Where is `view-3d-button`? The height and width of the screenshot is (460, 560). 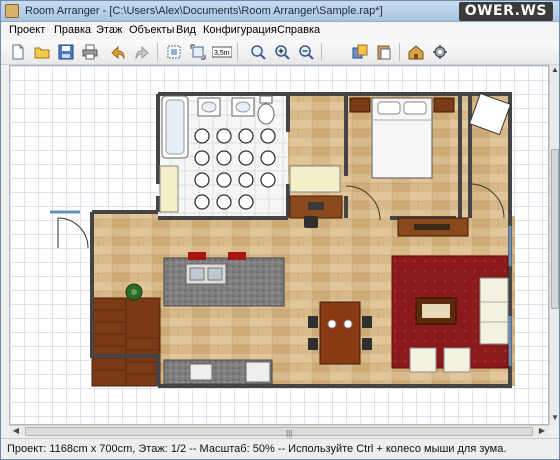
view-3d-button is located at coordinates (415, 52).